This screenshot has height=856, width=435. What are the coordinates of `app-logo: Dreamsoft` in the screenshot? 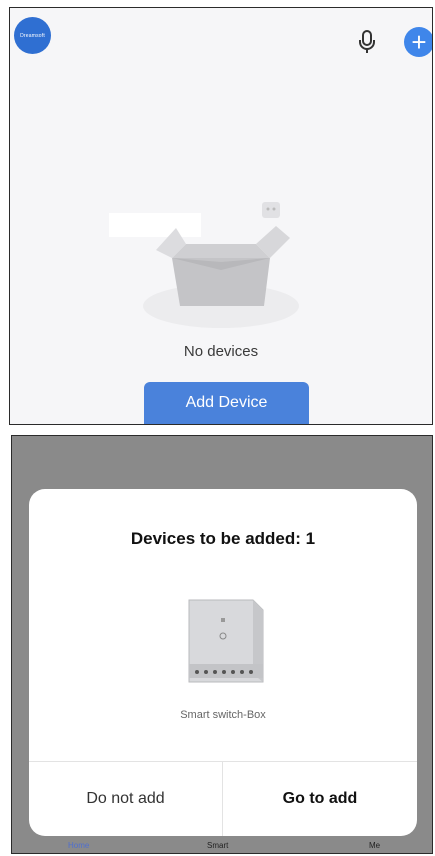 It's located at (32, 35).